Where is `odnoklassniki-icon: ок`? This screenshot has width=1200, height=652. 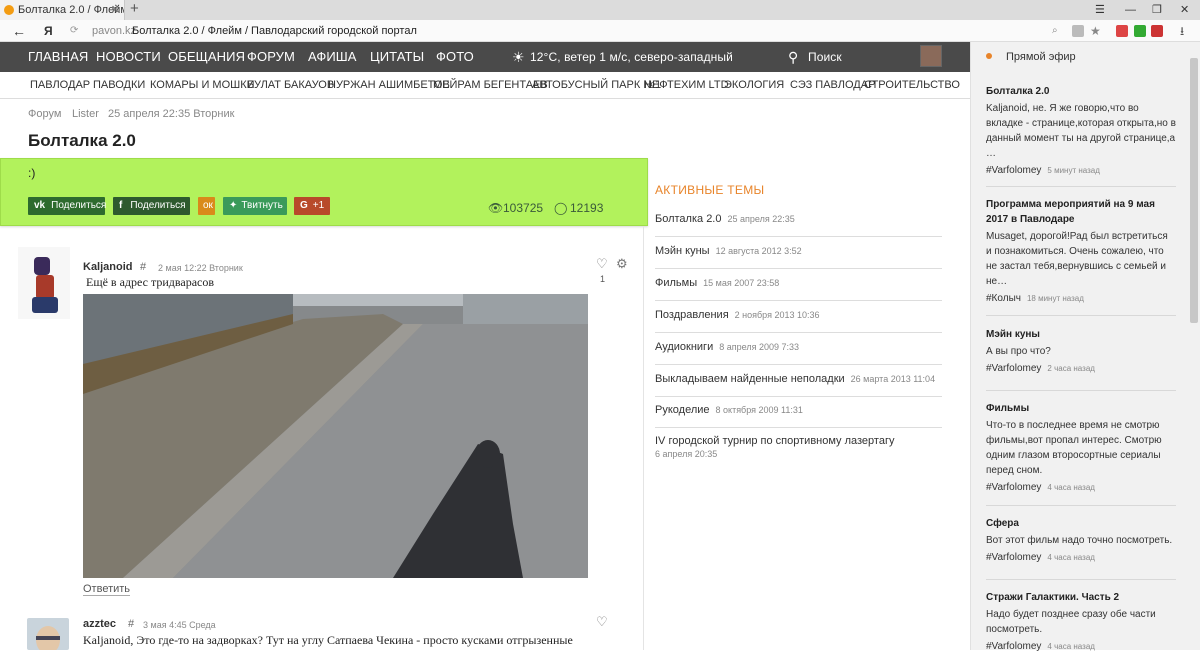
odnoklassniki-icon: ок is located at coordinates (208, 205).